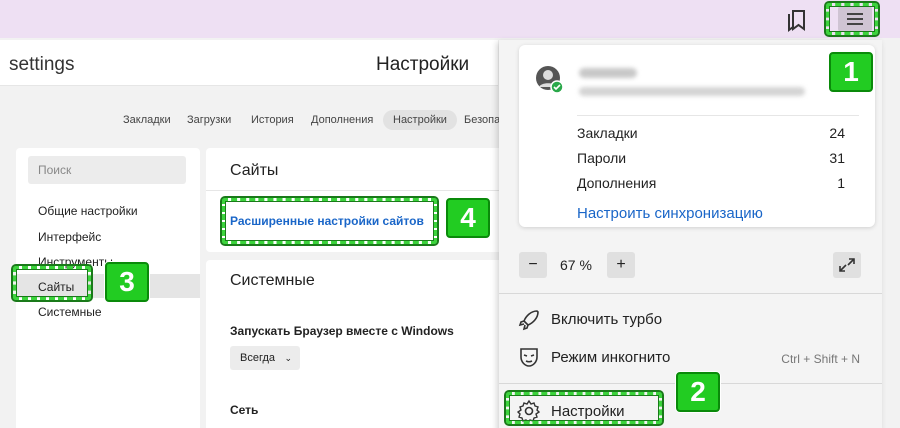 This screenshot has width=900, height=428. I want to click on stat-bookmarks-label: Закладки, so click(607, 133).